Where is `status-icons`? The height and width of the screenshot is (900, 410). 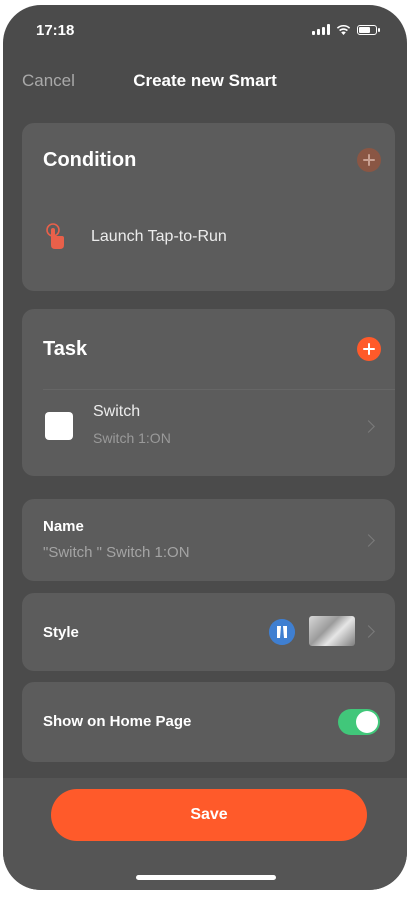
status-icons is located at coordinates (346, 29).